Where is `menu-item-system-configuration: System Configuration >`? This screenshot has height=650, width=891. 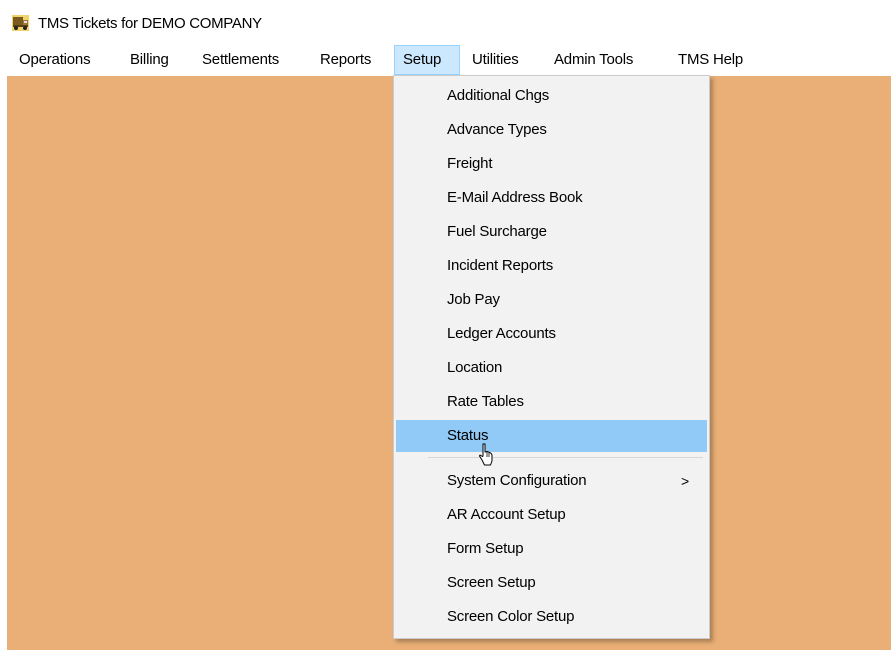 menu-item-system-configuration: System Configuration > is located at coordinates (551, 481).